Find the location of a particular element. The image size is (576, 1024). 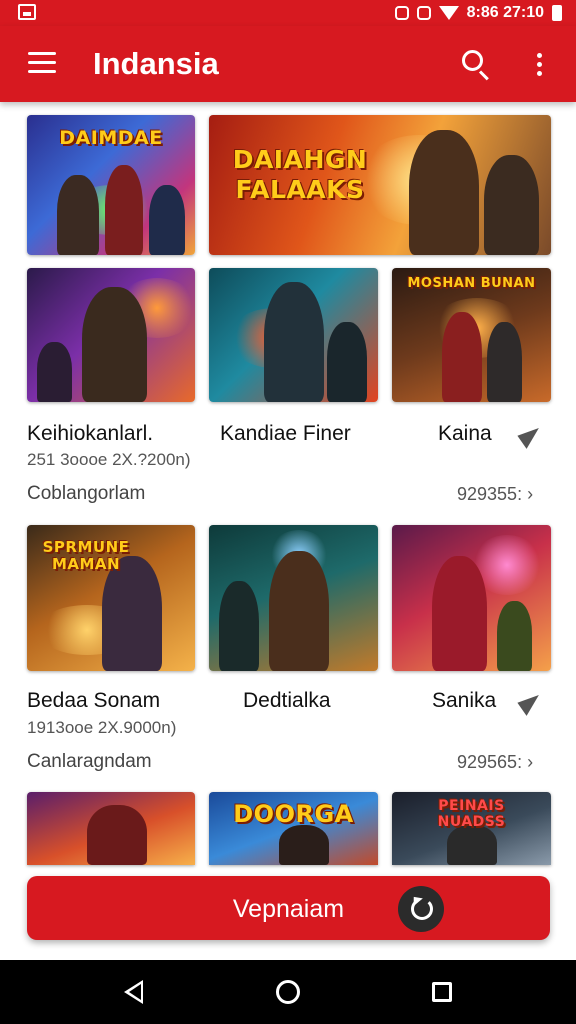

status-icons: 8:86 27:10 is located at coordinates (478, 13).